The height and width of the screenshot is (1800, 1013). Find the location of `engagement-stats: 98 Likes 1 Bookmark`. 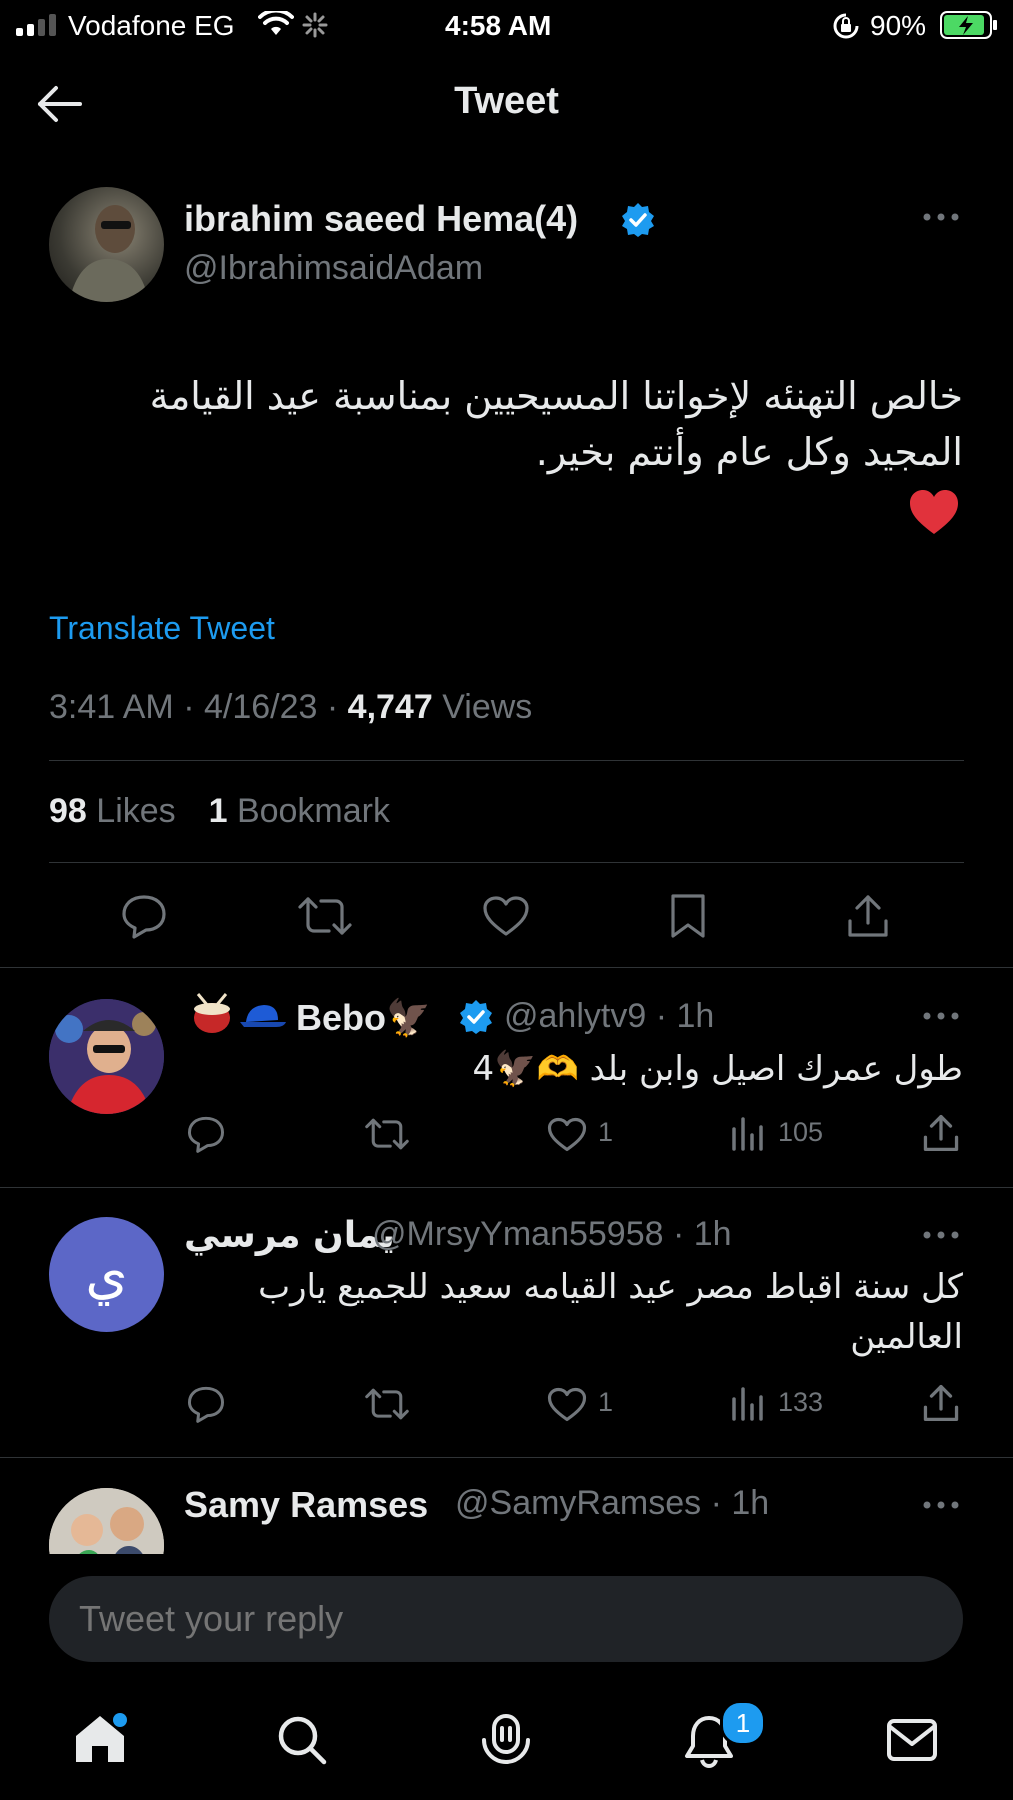

engagement-stats: 98 Likes 1 Bookmark is located at coordinates (219, 811).